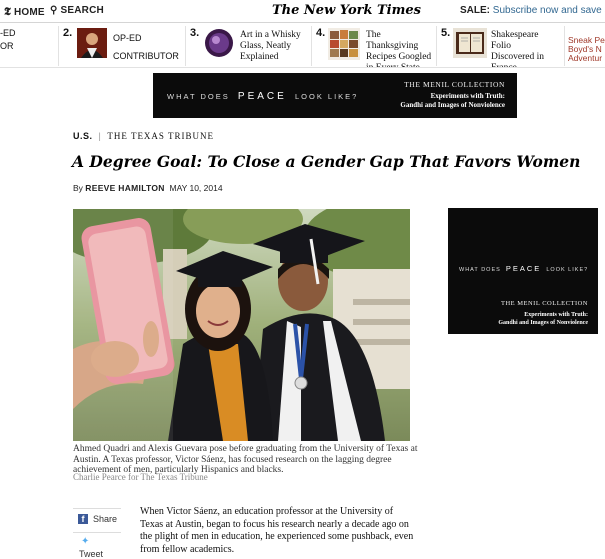 The image size is (605, 559). What do you see at coordinates (270, 46) in the screenshot?
I see `popular-item-text: Art in a Whisky Glass, Neatly Explained` at bounding box center [270, 46].